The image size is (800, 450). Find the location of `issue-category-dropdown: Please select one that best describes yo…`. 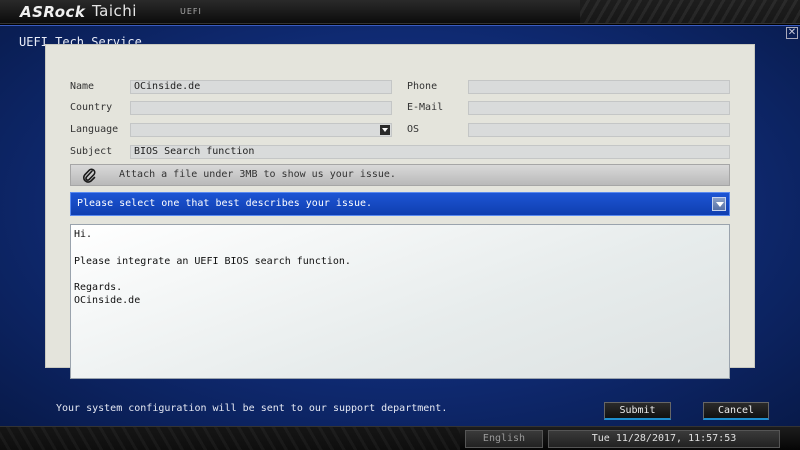

issue-category-dropdown: Please select one that best describes yo… is located at coordinates (400, 204).